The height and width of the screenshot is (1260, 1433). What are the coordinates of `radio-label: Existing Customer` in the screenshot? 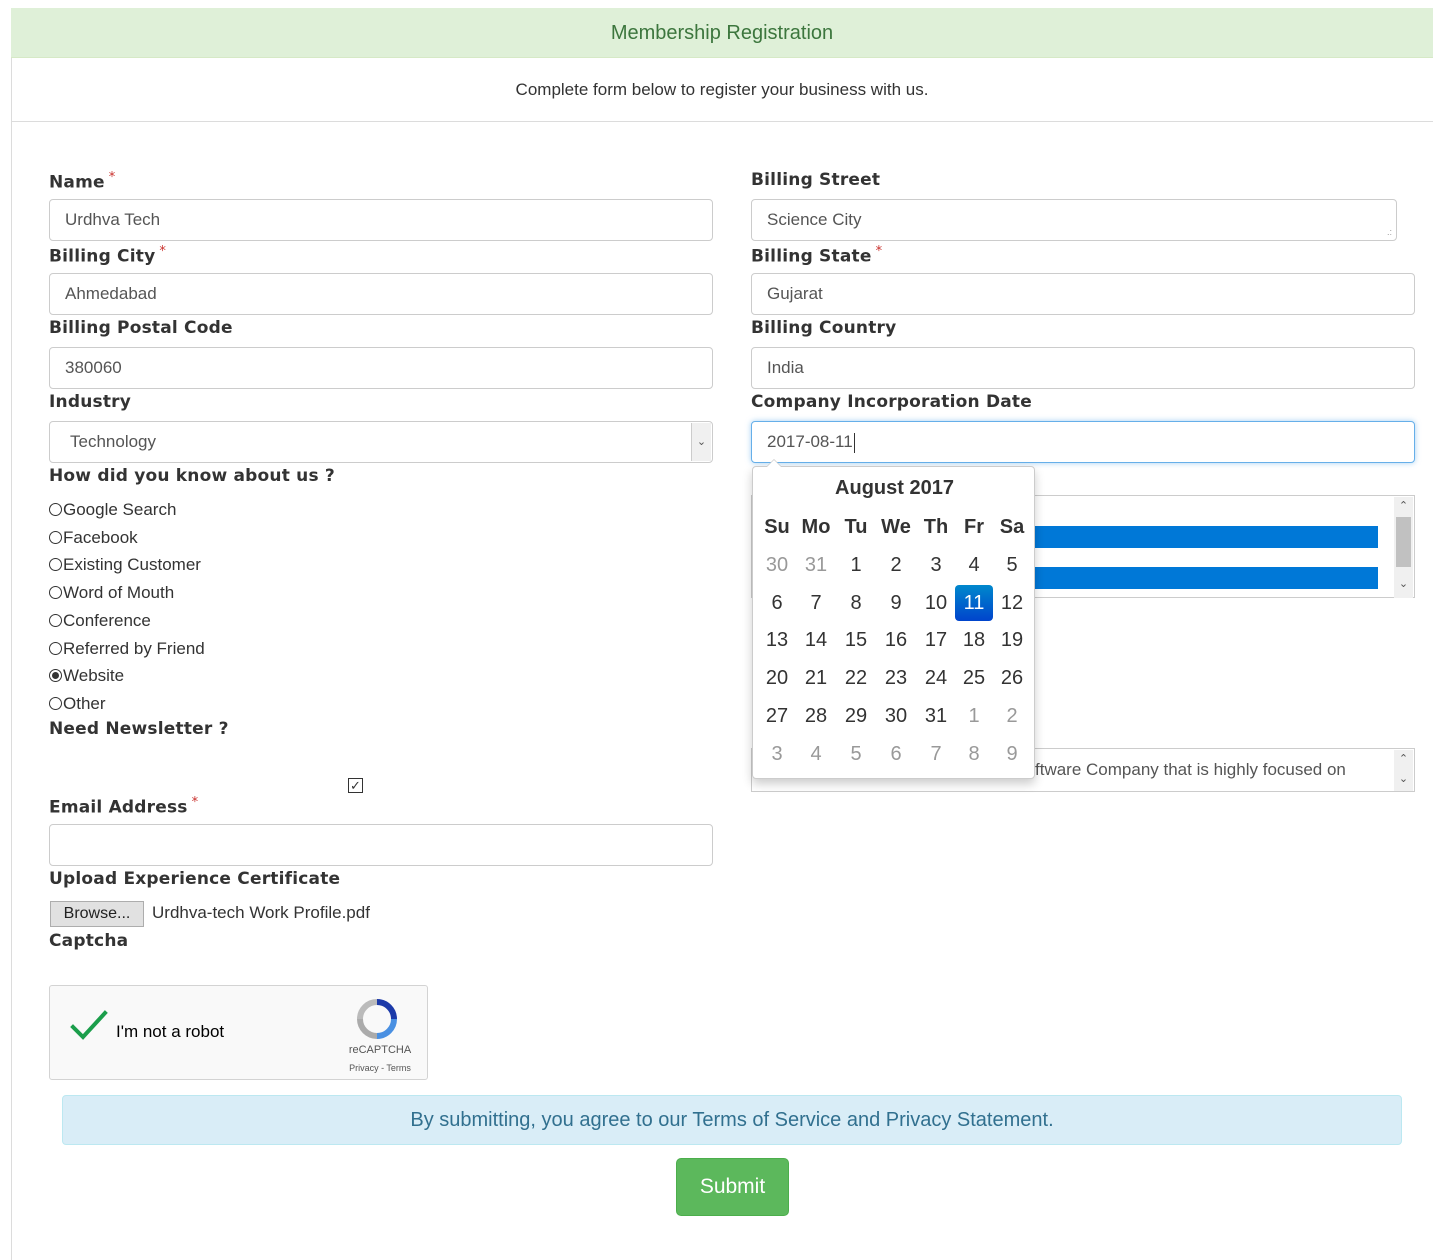 It's located at (132, 565).